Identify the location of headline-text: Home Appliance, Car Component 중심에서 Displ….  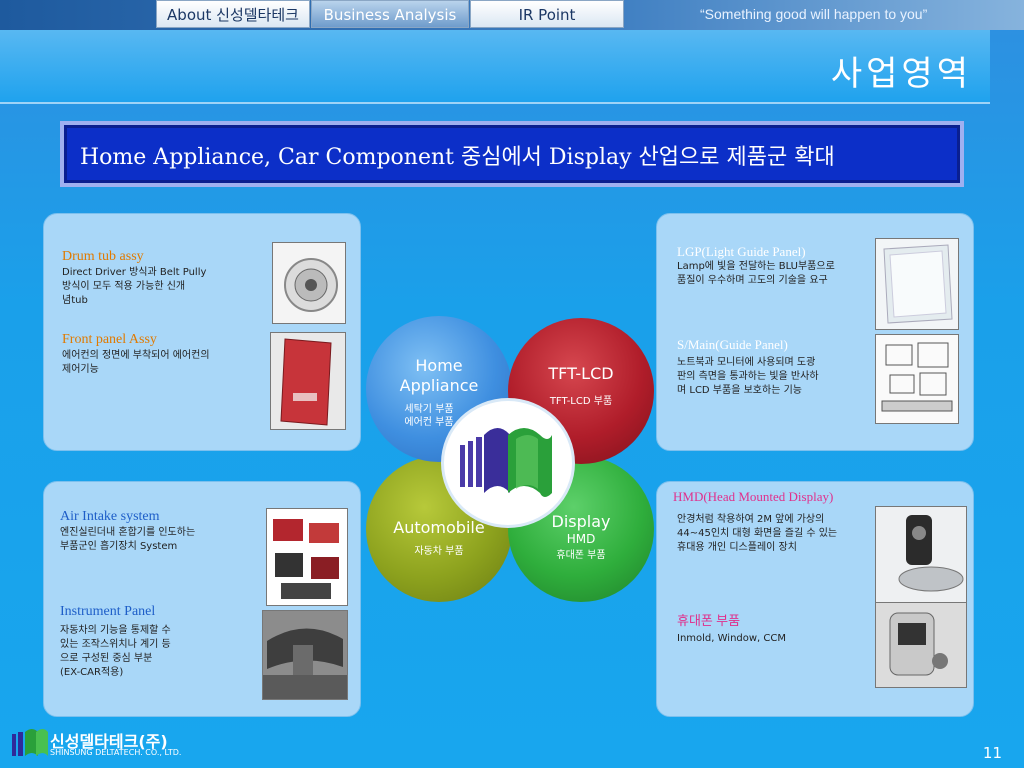
(457, 157).